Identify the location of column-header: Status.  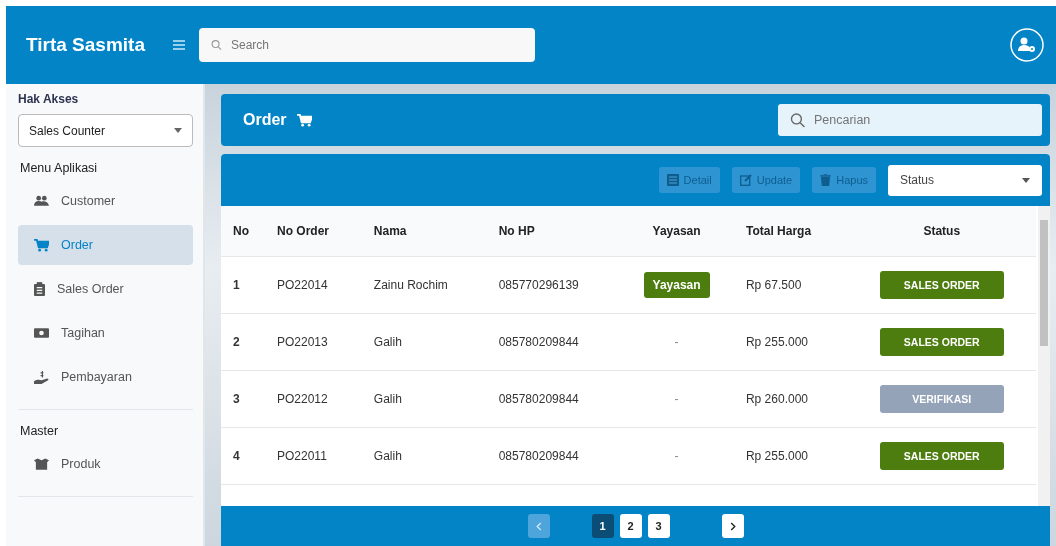
(942, 231).